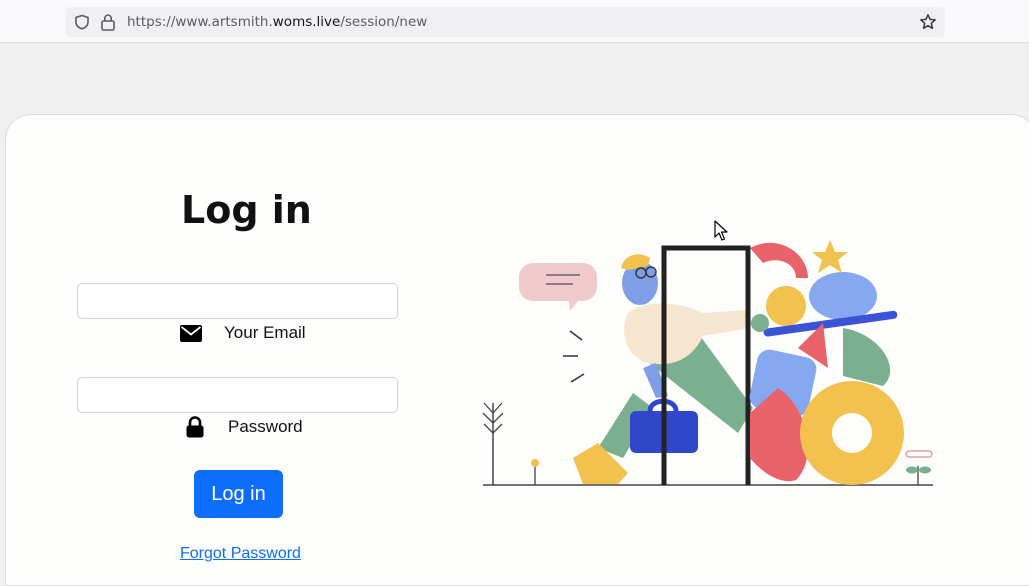 The height and width of the screenshot is (586, 1029). I want to click on url-path: /session/new, so click(384, 22).